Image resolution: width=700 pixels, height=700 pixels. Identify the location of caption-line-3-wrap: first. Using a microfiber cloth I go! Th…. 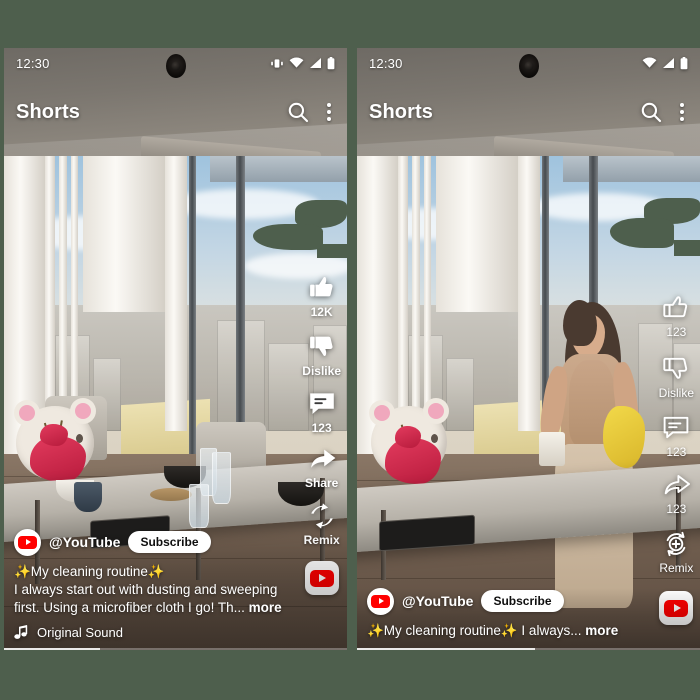
(175, 608).